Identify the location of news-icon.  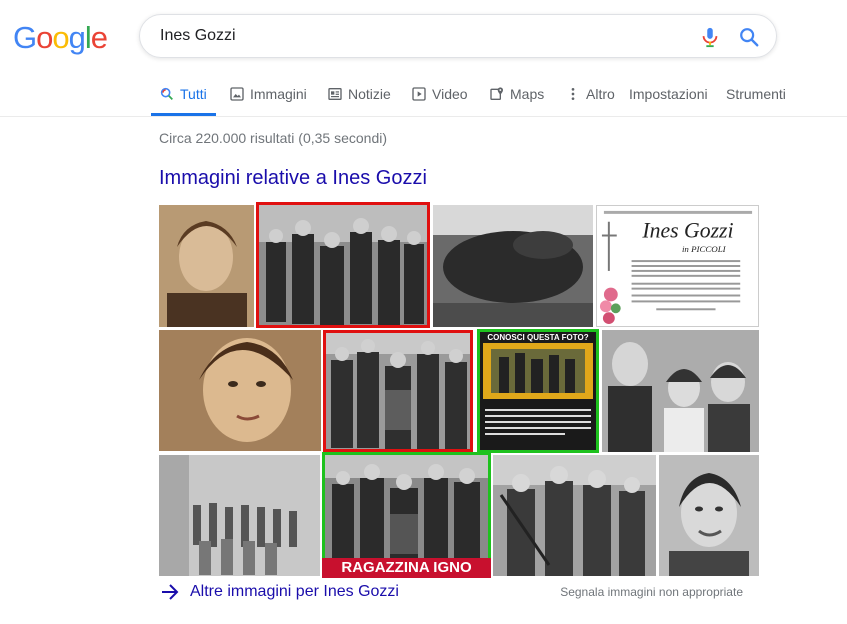
(335, 94).